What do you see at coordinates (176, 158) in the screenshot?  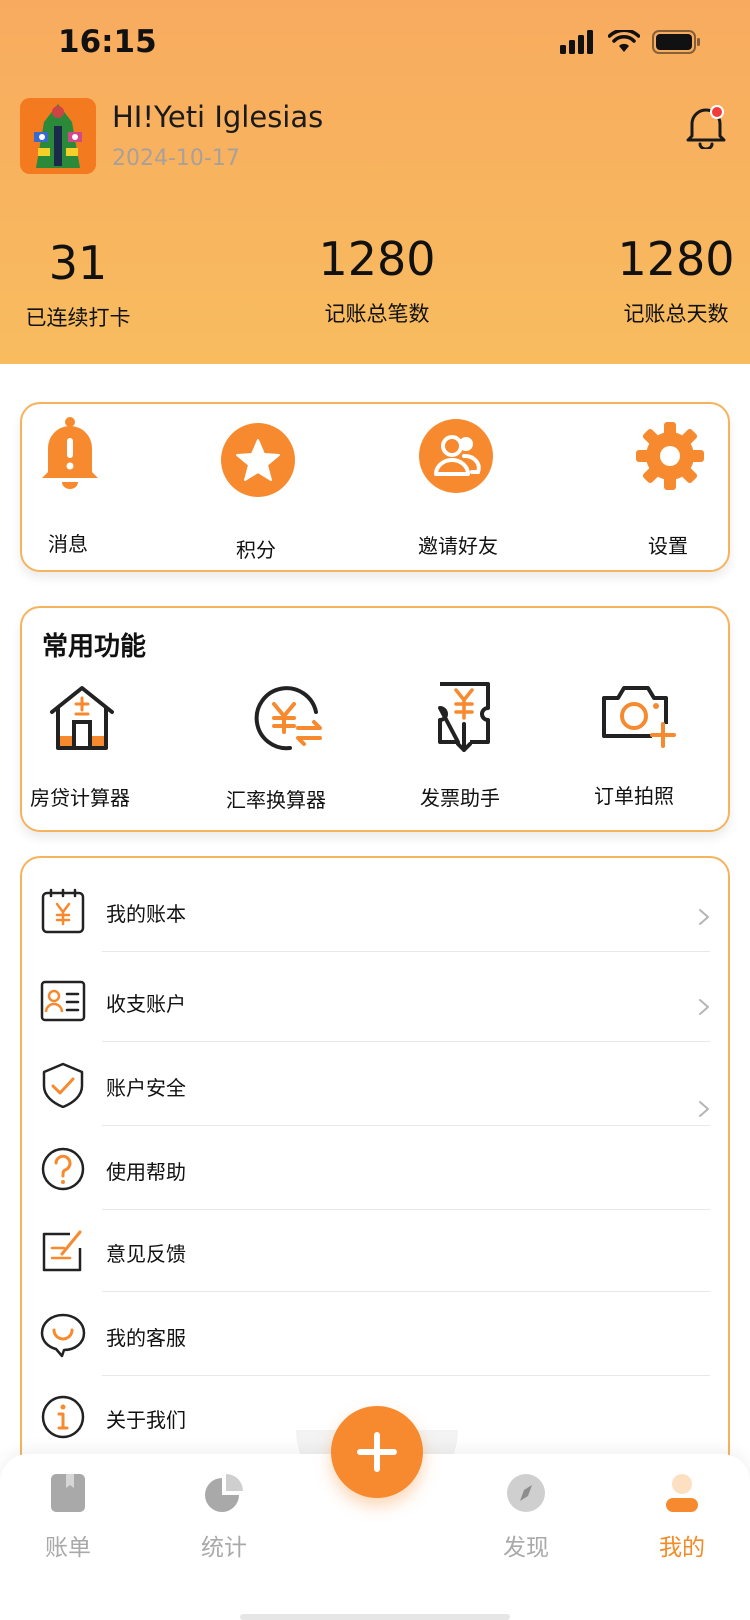 I see `date-text: 2024-10-17` at bounding box center [176, 158].